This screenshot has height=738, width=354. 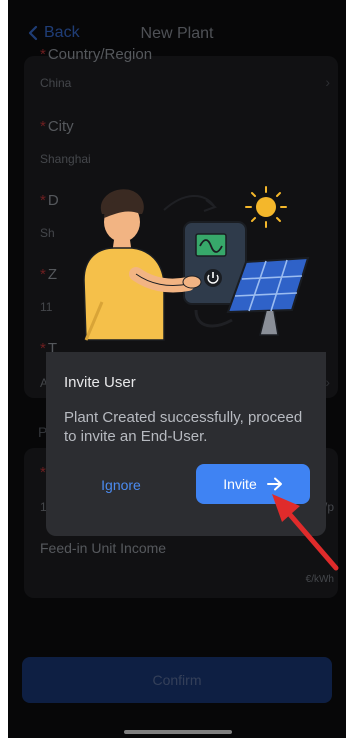 I want to click on dialog-title: Invite User, so click(x=100, y=382).